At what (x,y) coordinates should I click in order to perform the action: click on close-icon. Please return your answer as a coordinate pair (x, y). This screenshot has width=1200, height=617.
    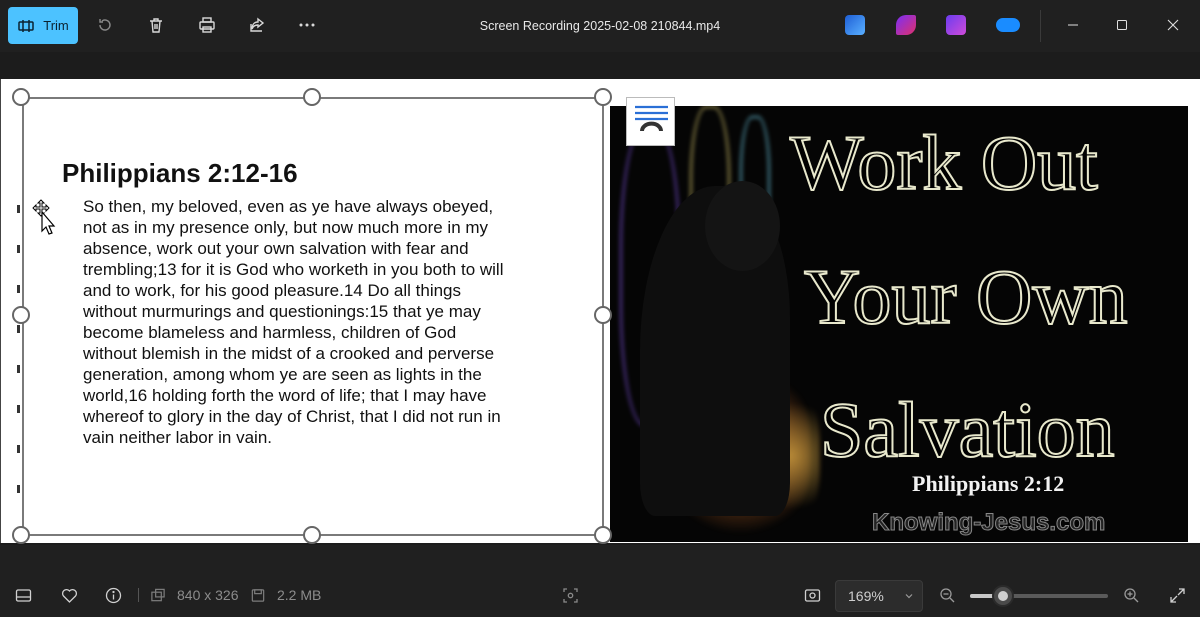
    Looking at the image, I should click on (1173, 25).